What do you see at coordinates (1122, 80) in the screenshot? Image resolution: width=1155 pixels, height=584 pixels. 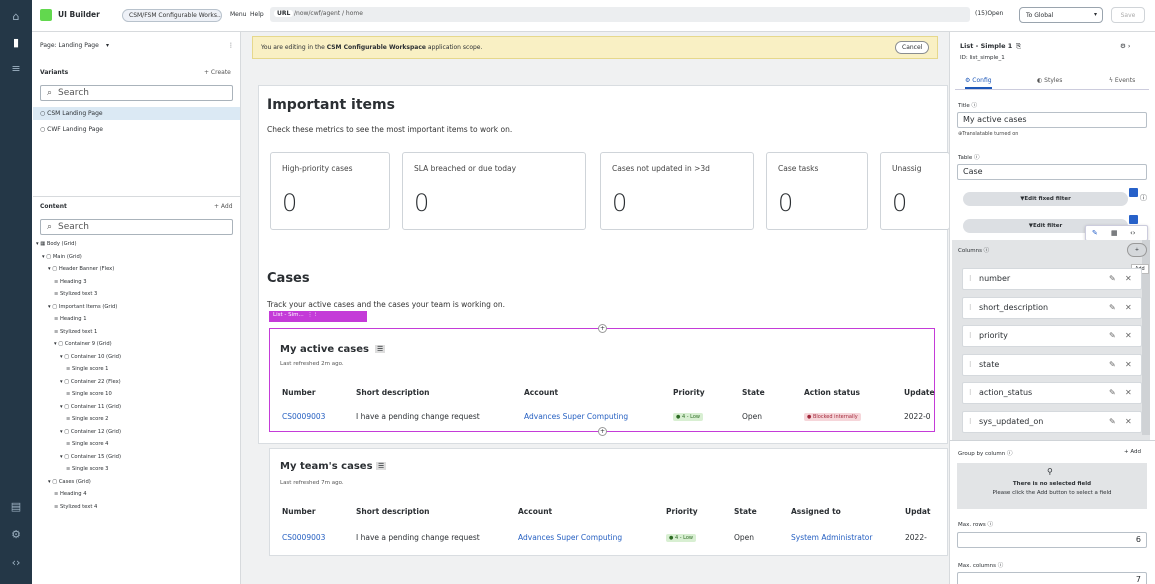 I see `tab-events: ϟ Events` at bounding box center [1122, 80].